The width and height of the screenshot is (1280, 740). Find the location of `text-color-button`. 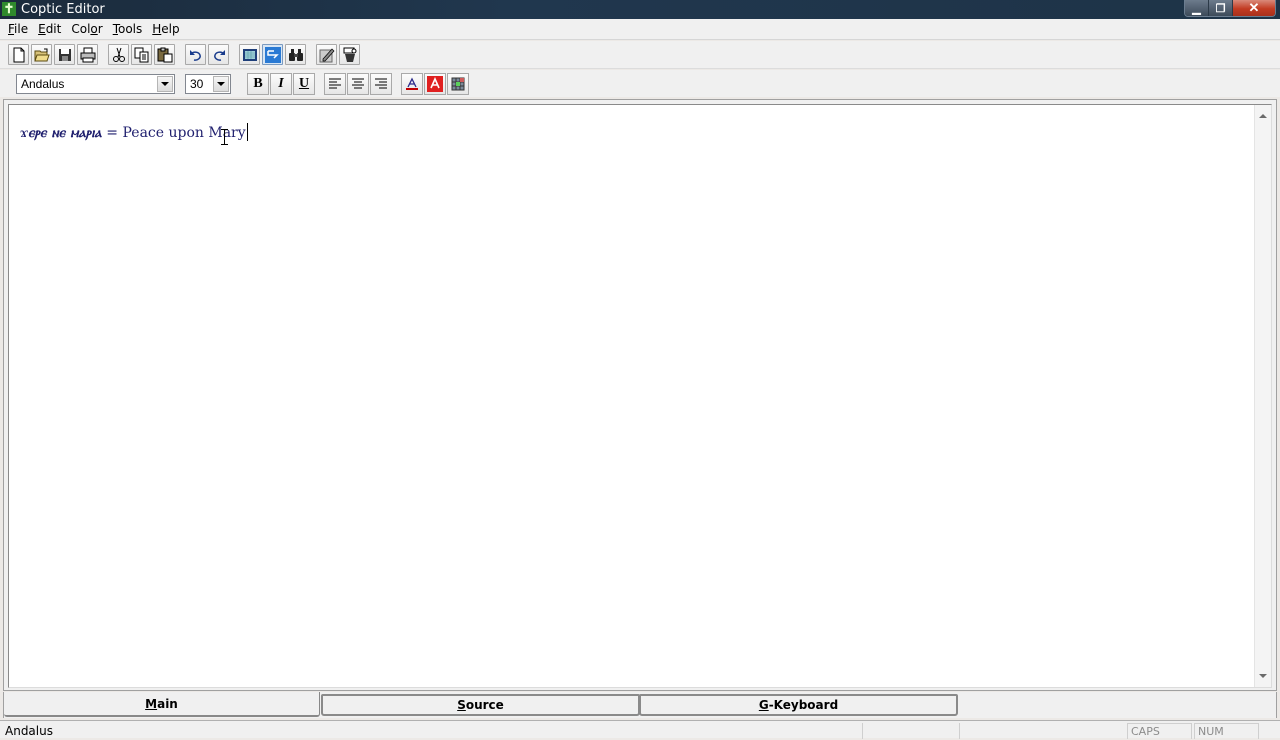

text-color-button is located at coordinates (412, 84).